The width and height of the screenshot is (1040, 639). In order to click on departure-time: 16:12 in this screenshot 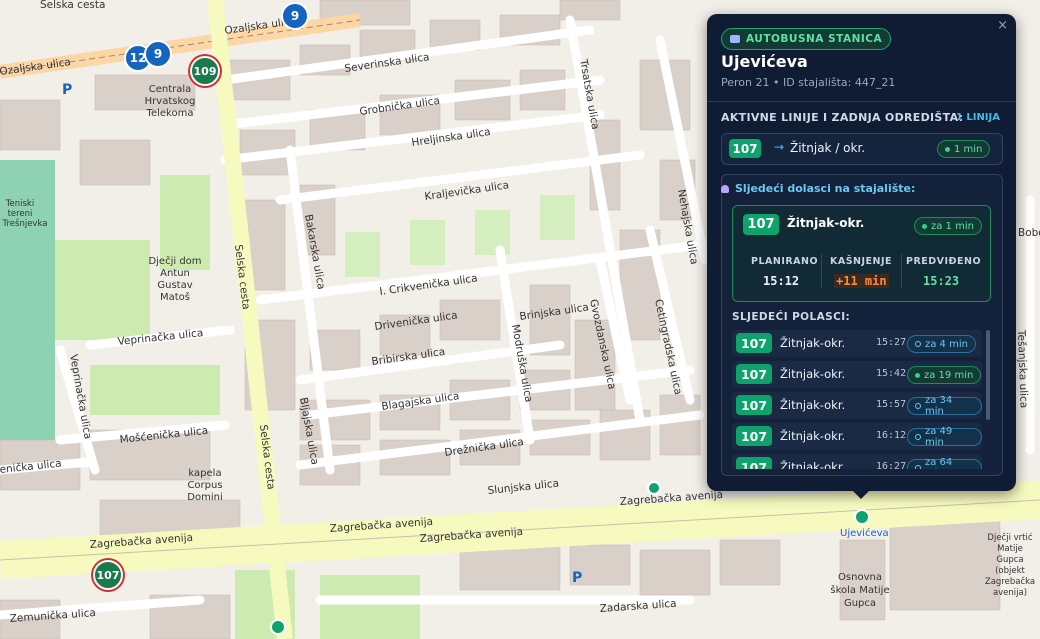, I will do `click(891, 435)`.